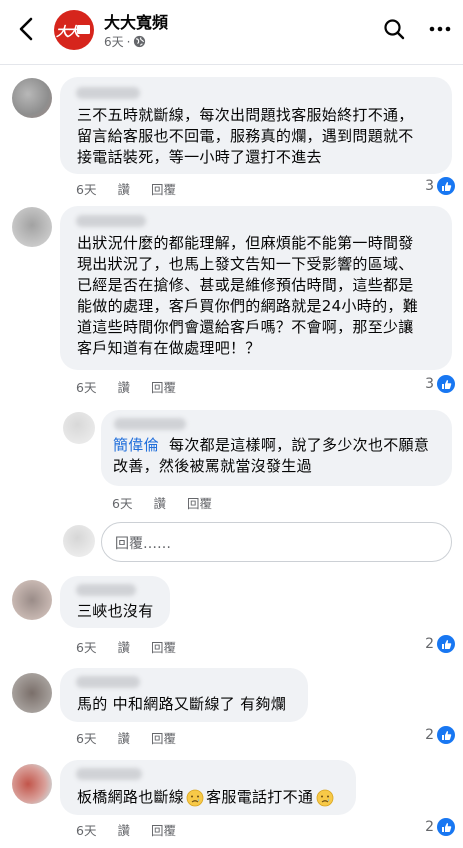  Describe the element at coordinates (131, 797) in the screenshot. I see `comment-text-part: 板橋網路也斷線` at that location.